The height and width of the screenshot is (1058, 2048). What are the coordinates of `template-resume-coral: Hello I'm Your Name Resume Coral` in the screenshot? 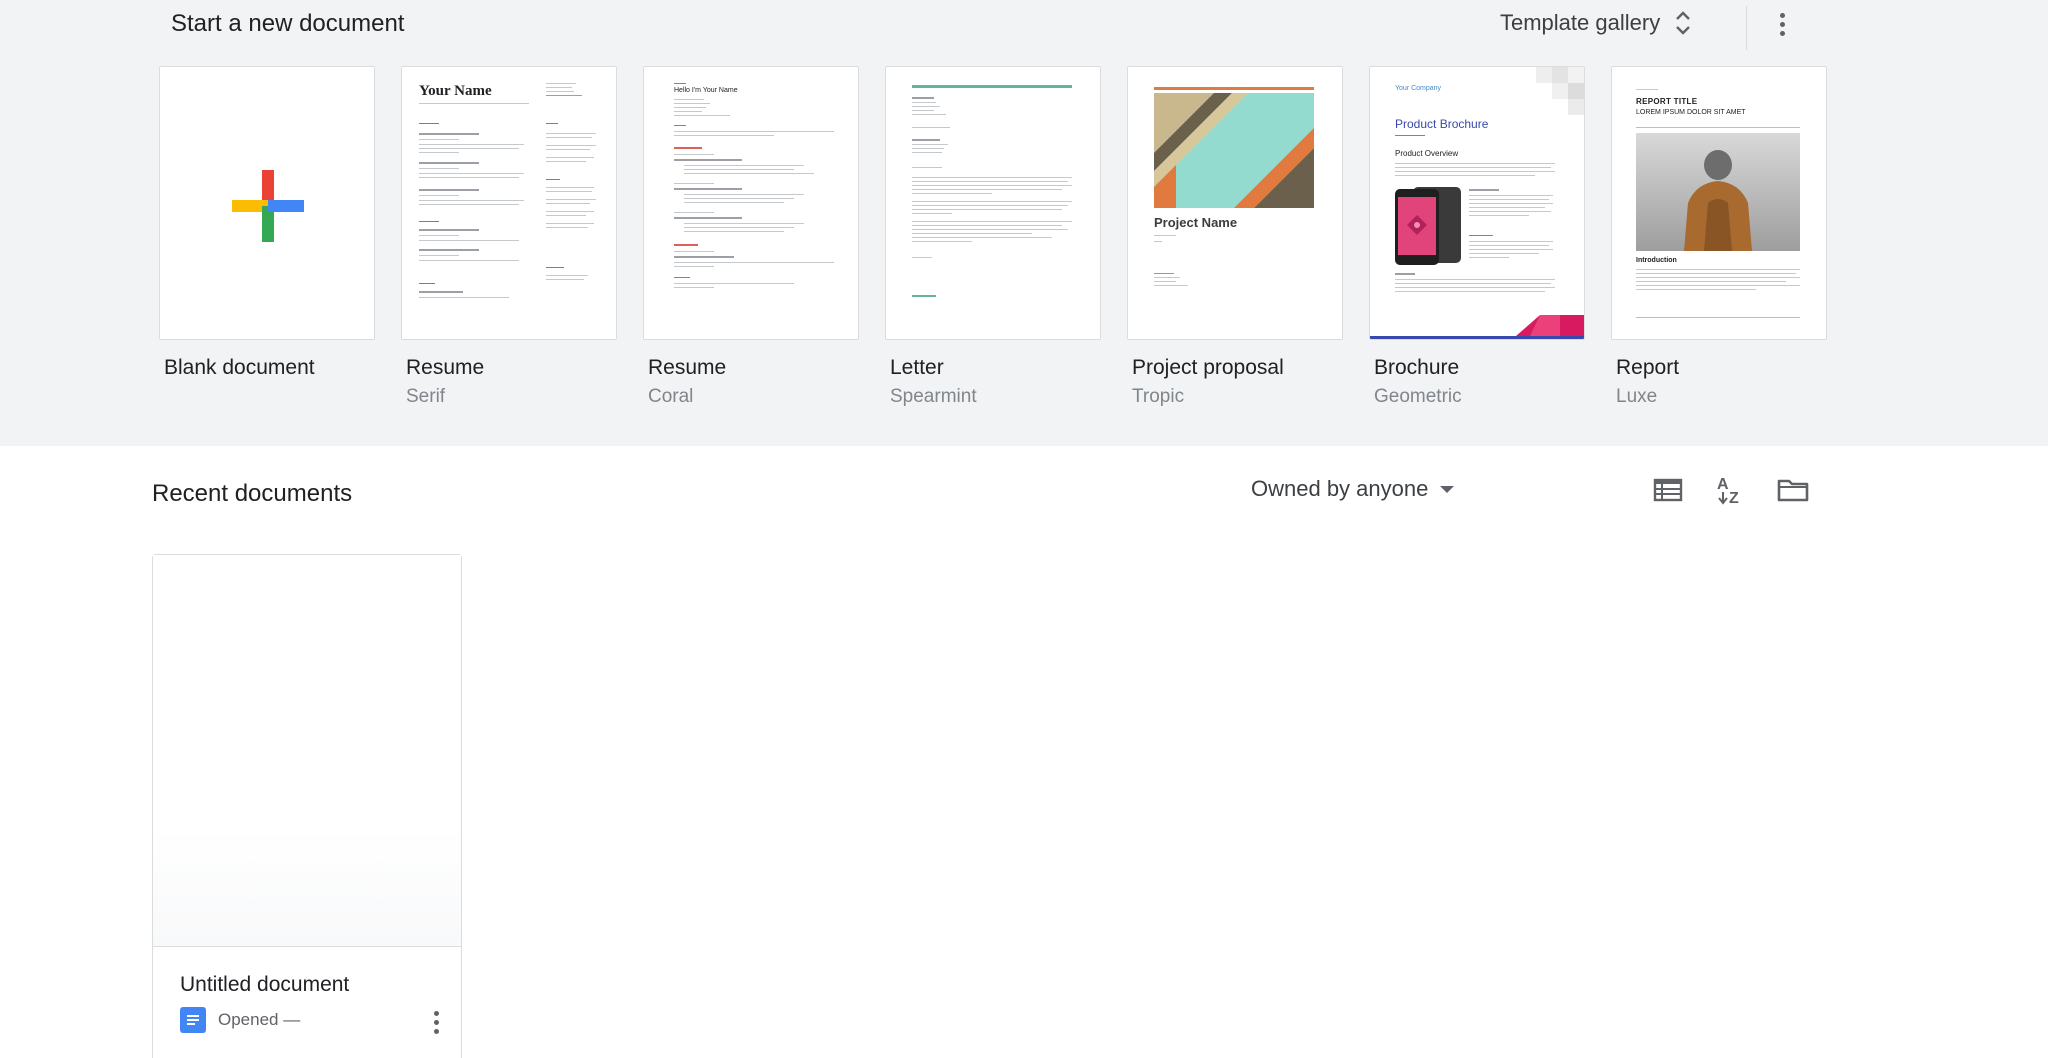 It's located at (751, 237).